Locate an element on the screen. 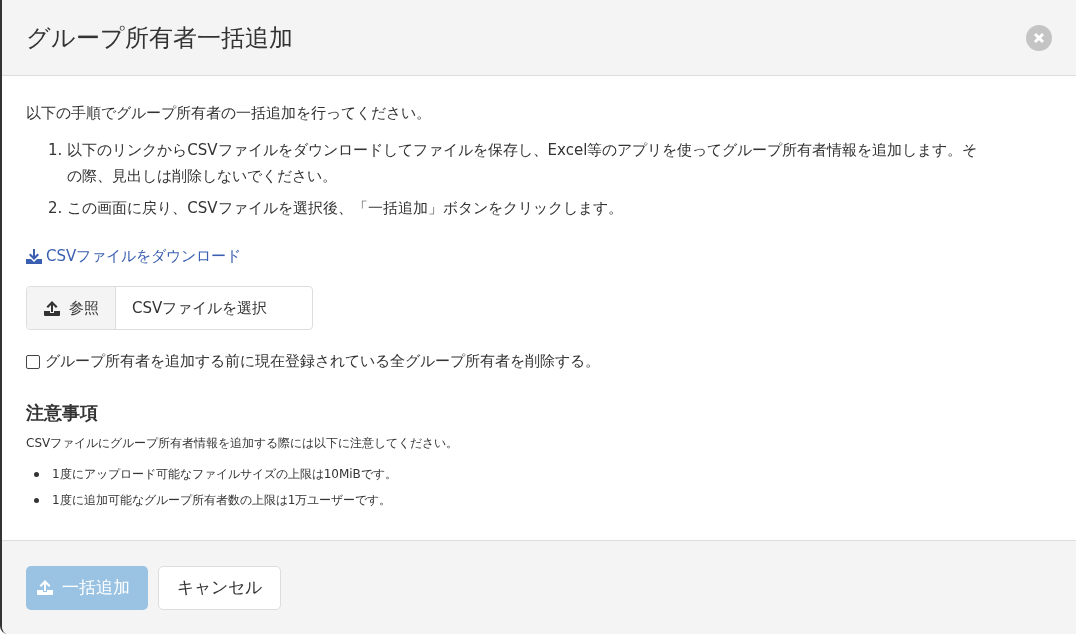  notes-text: CSVファイルにグループ所有者情報を追加する際には以下に注意してください。 is located at coordinates (243, 443).